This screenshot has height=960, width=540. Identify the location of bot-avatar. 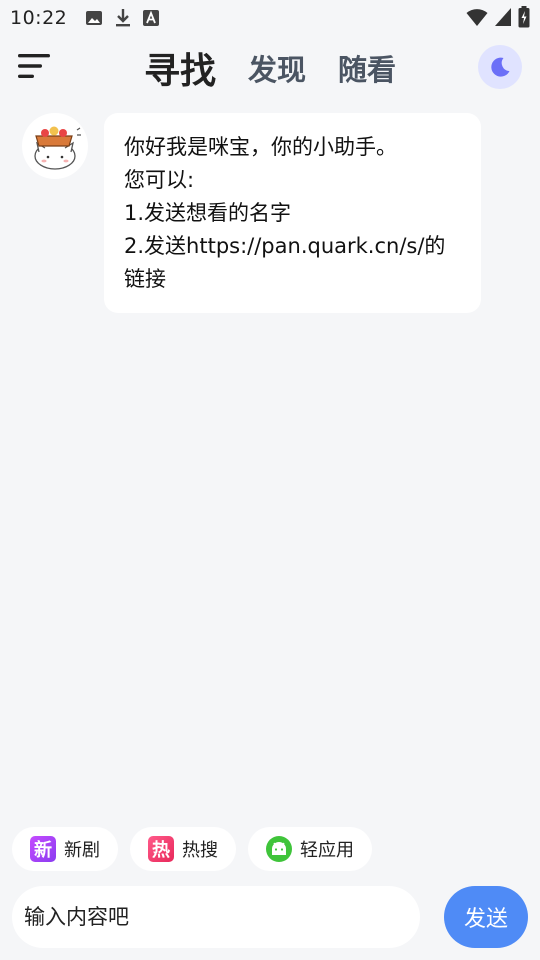
(55, 146).